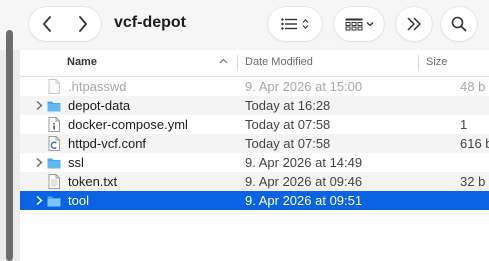 The width and height of the screenshot is (489, 261). Describe the element at coordinates (289, 24) in the screenshot. I see `list-view-icon` at that location.